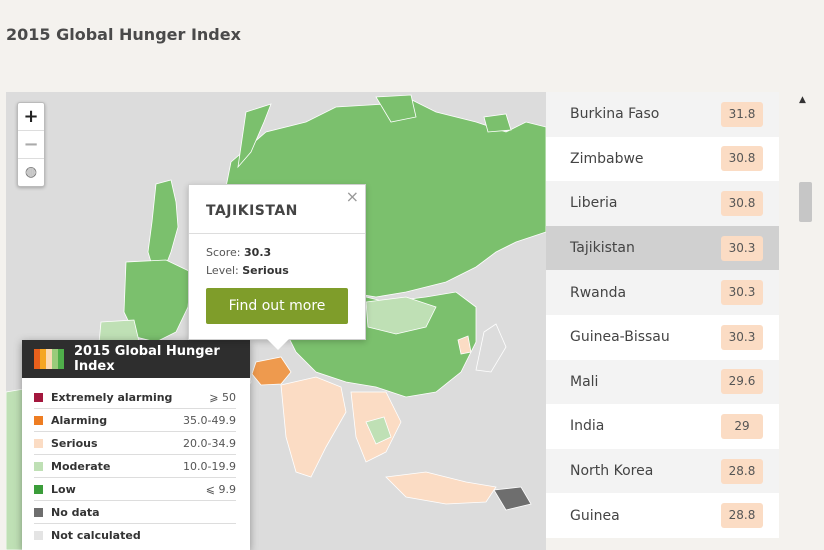  I want to click on popup-level: Level: Serious, so click(277, 271).